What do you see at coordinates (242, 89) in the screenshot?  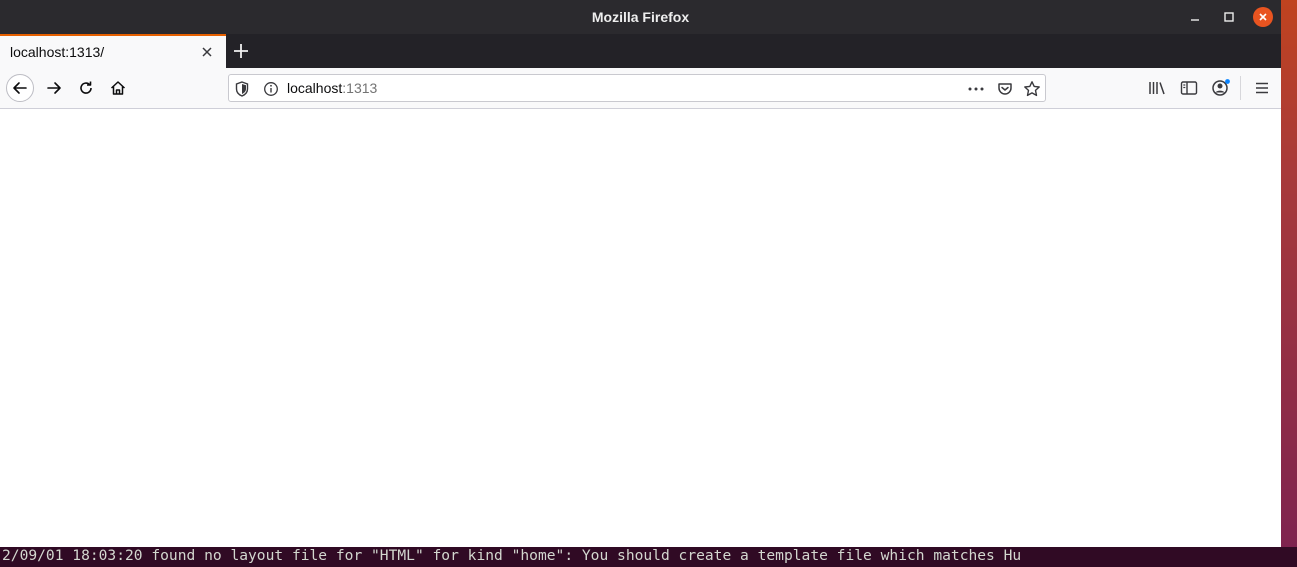 I see `tracking-shield-icon` at bounding box center [242, 89].